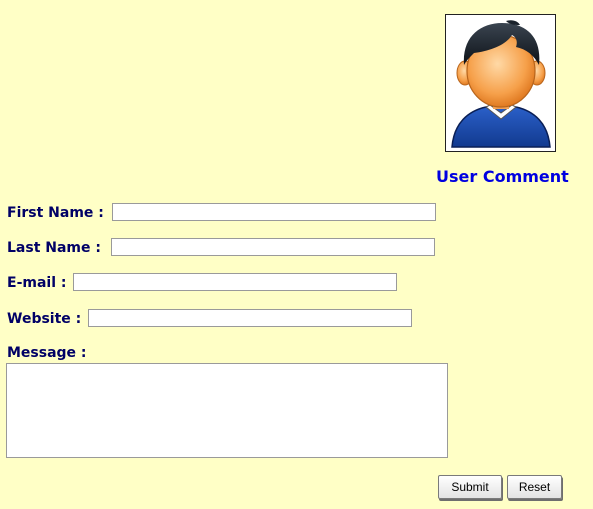  Describe the element at coordinates (235, 282) in the screenshot. I see `email-input` at that location.